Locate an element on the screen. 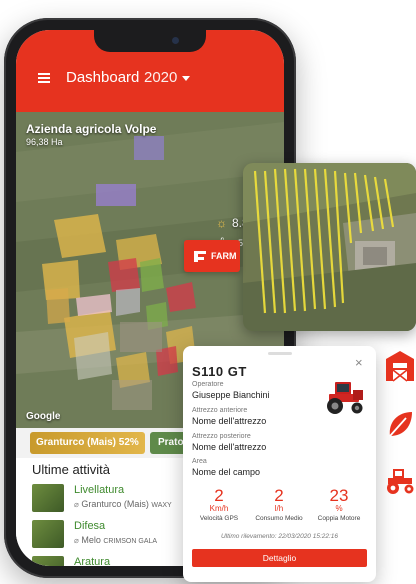  farm-brand-logo: FARM is located at coordinates (212, 256).